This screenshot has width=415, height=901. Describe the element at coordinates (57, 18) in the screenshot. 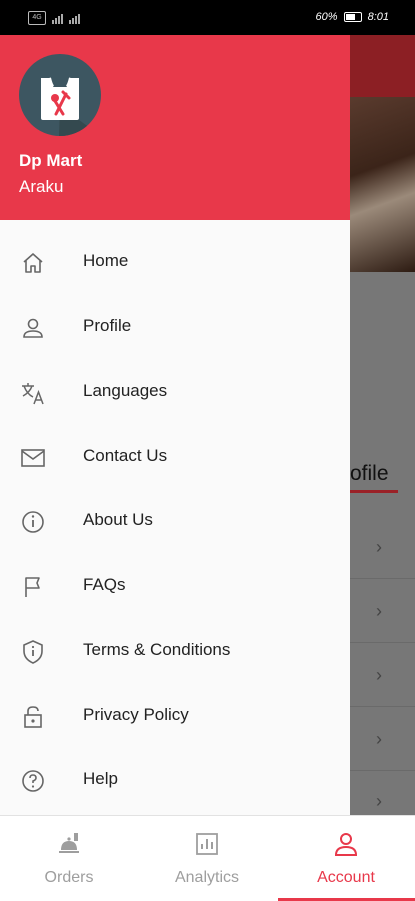

I see `signal-icon` at that location.